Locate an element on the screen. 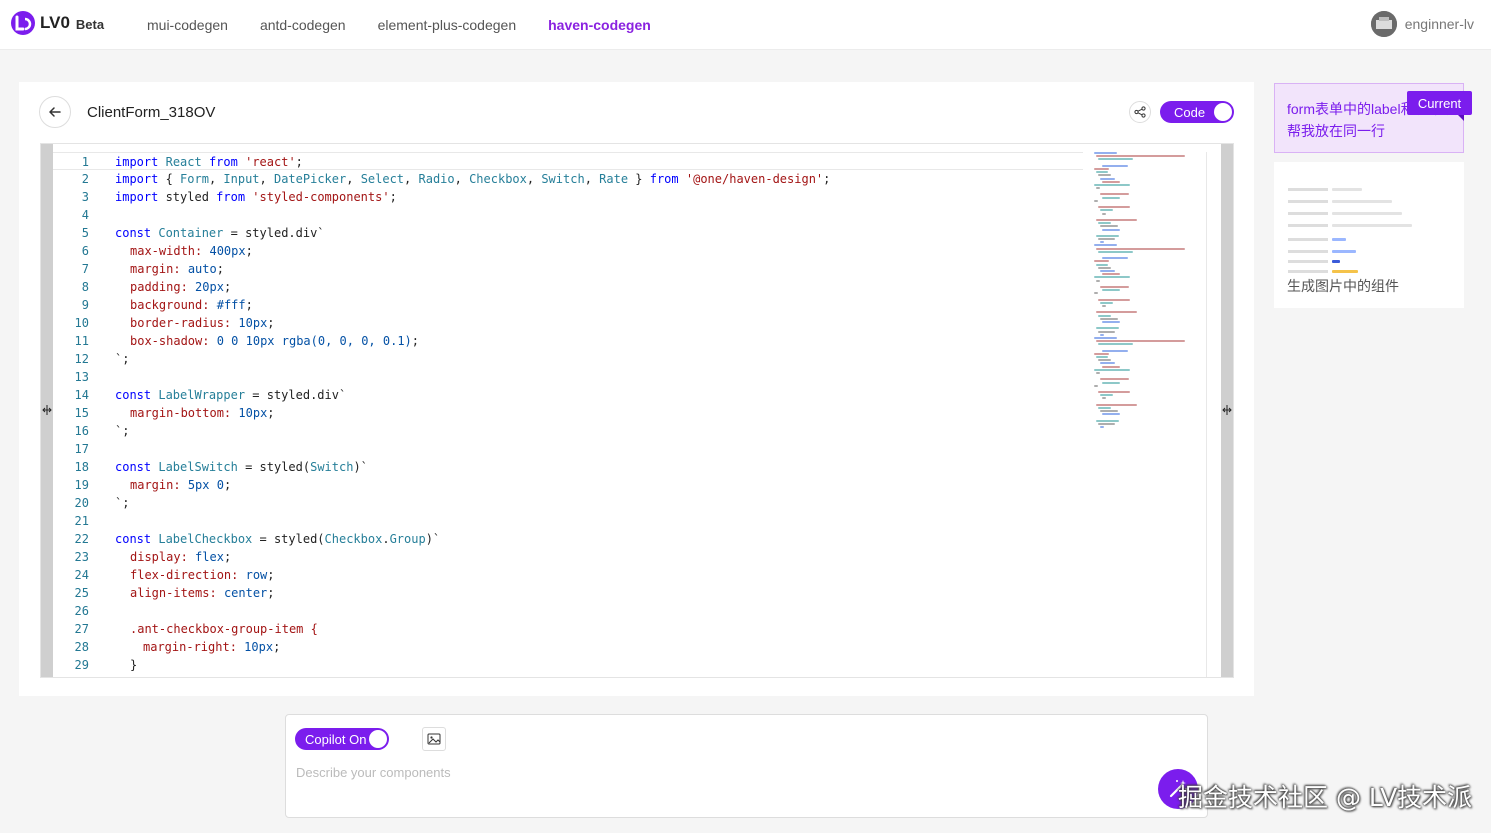 This screenshot has height=833, width=1491. code-line: 21 is located at coordinates (568, 521).